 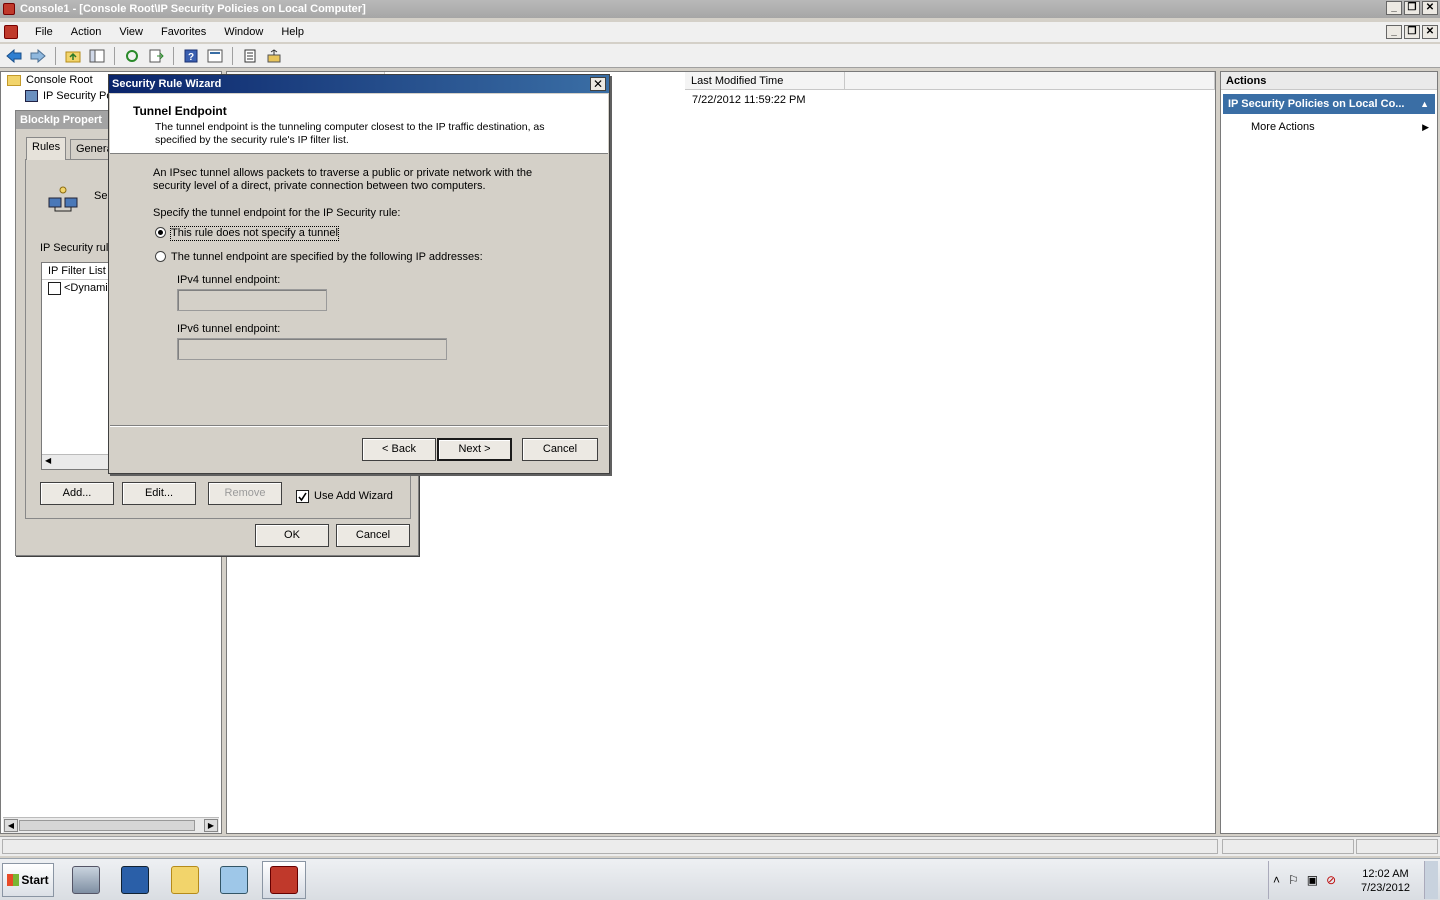 I want to click on menu-view: View, so click(x=131, y=32).